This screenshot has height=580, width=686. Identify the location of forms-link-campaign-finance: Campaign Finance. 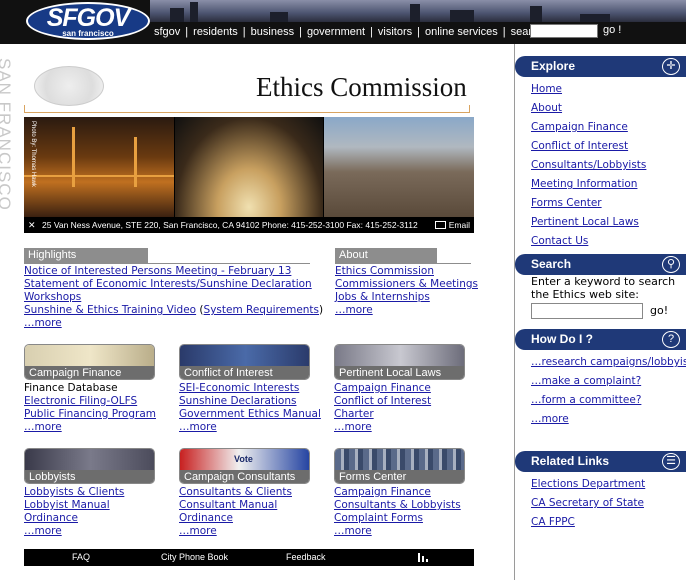
(382, 492).